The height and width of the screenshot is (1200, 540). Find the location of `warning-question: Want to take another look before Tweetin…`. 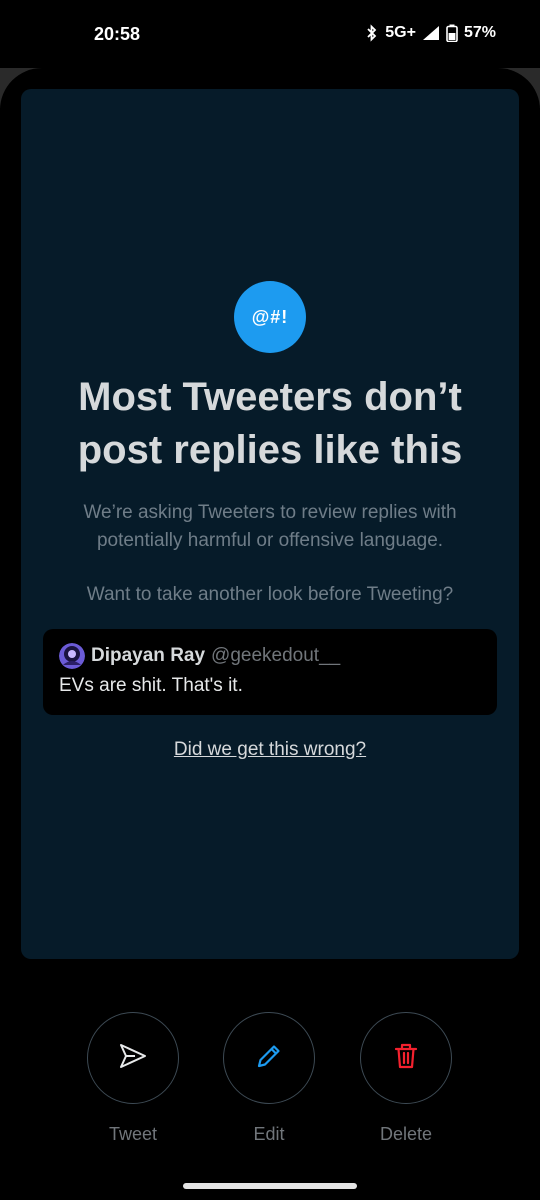

warning-question: Want to take another look before Tweetin… is located at coordinates (270, 594).